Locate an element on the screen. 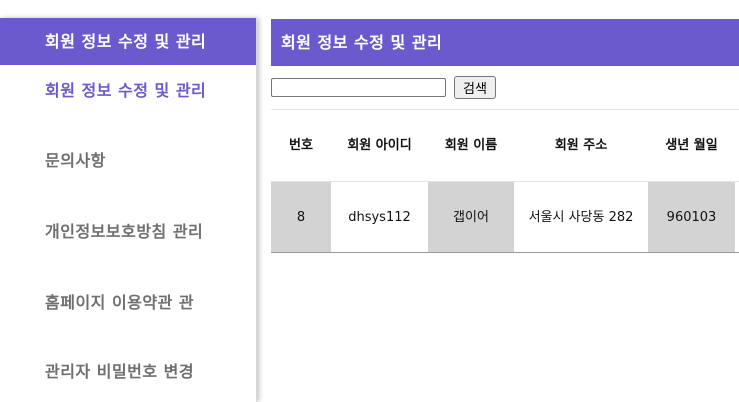 This screenshot has height=402, width=739. header-member-address: 회원 주소 is located at coordinates (581, 145).